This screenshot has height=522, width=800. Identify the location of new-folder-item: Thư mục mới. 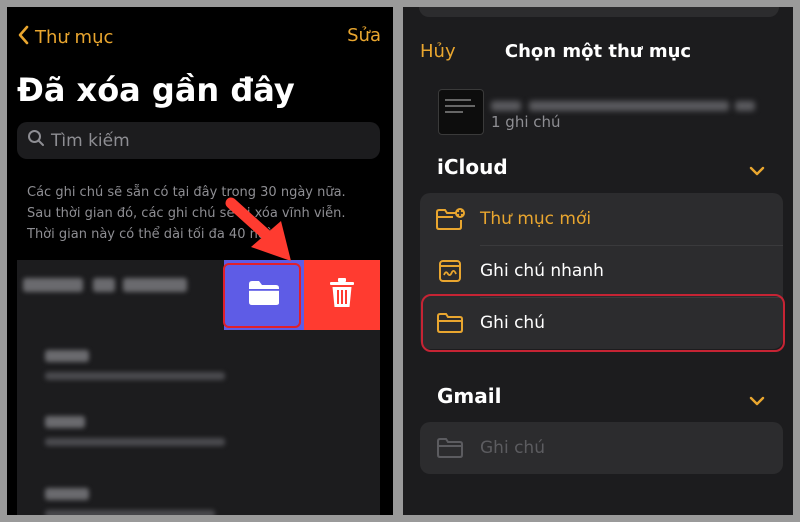
(601, 219).